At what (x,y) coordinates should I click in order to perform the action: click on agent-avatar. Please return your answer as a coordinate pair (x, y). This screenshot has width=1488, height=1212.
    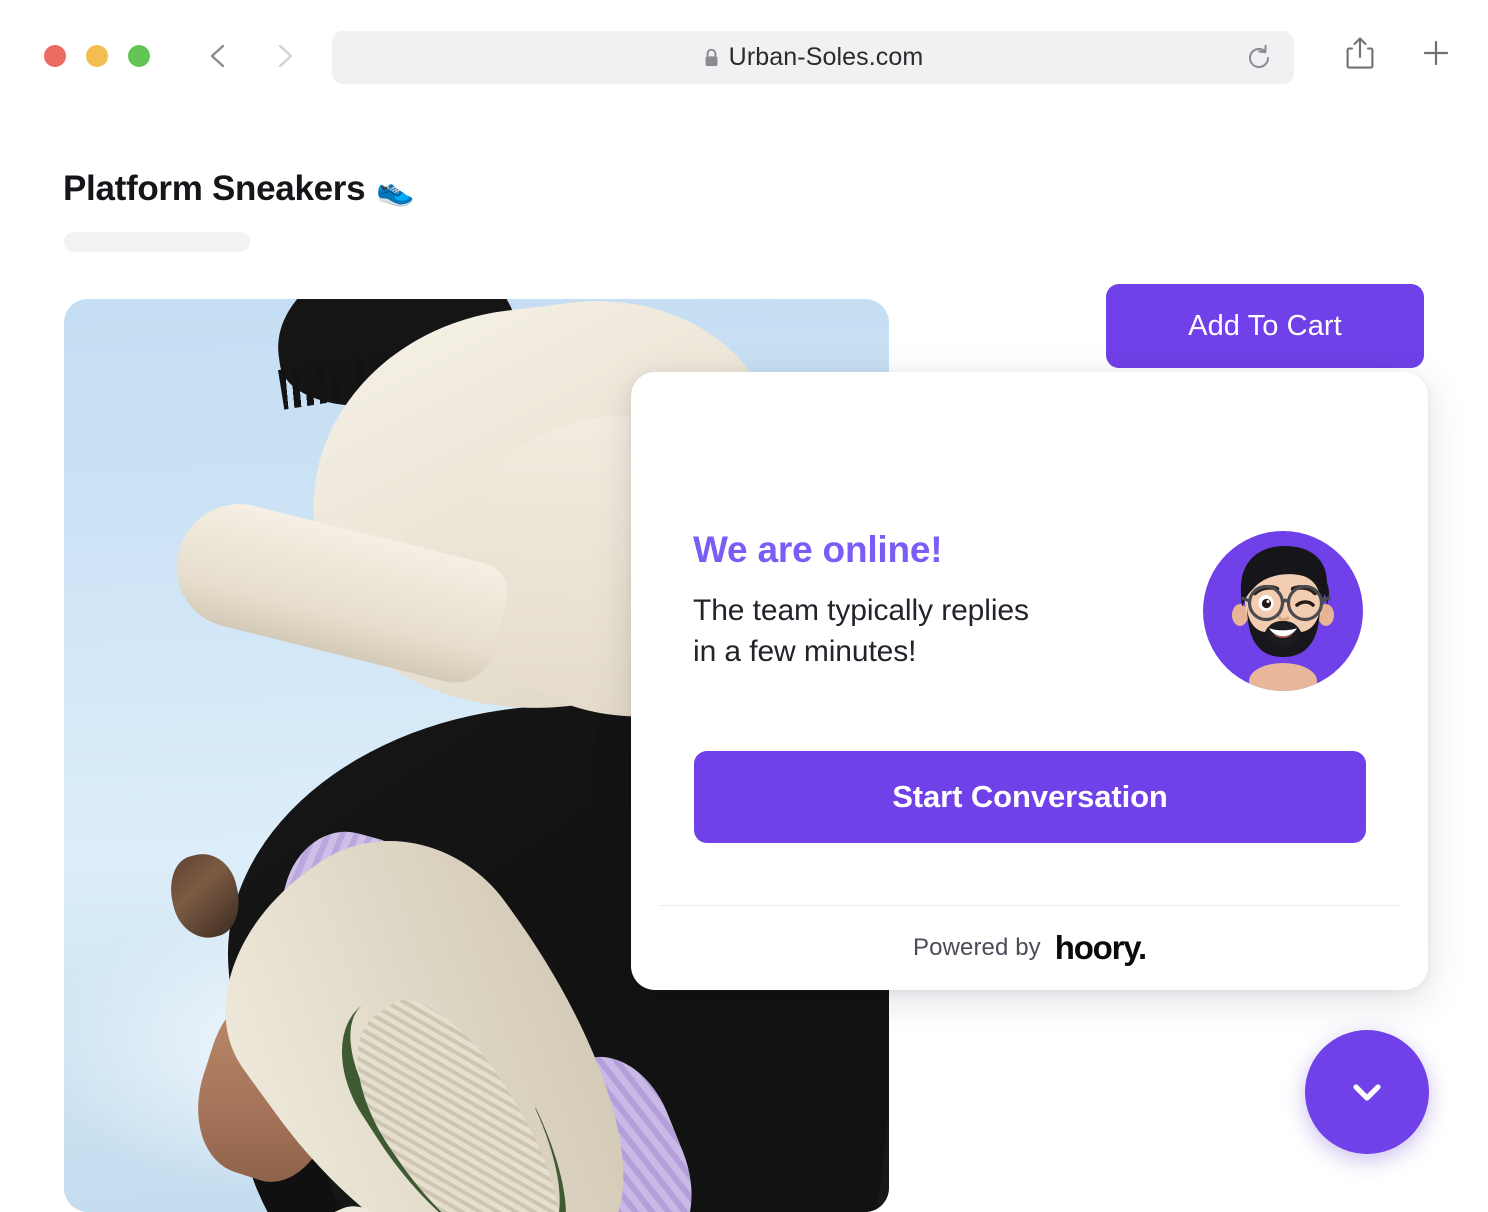
    Looking at the image, I should click on (1283, 611).